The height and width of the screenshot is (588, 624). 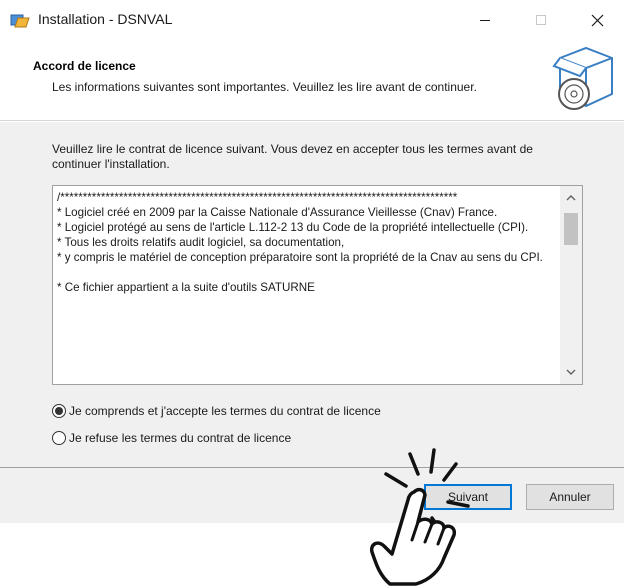 I want to click on tap-hand-icon, so click(x=419, y=517).